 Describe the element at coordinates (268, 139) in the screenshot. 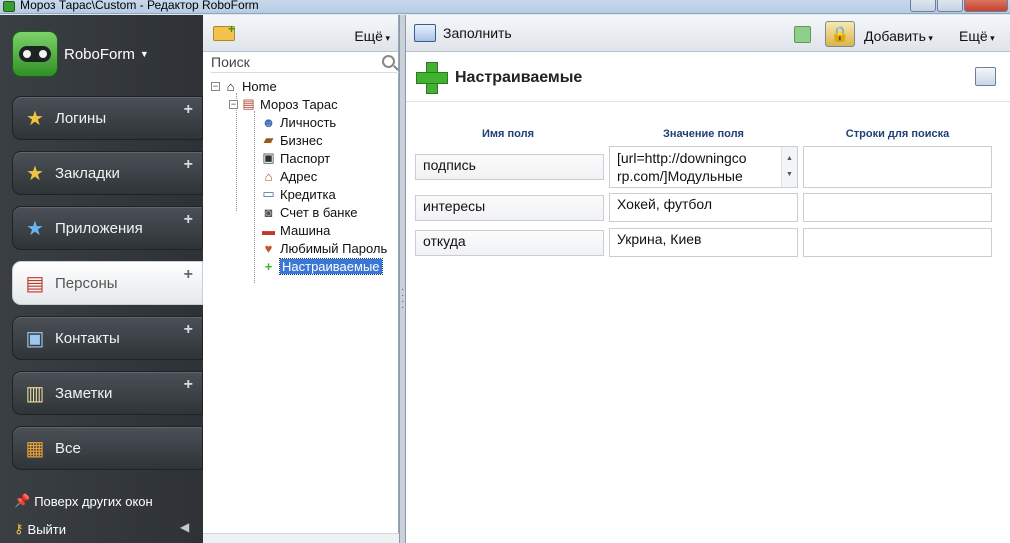

I see `briefcase-icon: ▰` at that location.